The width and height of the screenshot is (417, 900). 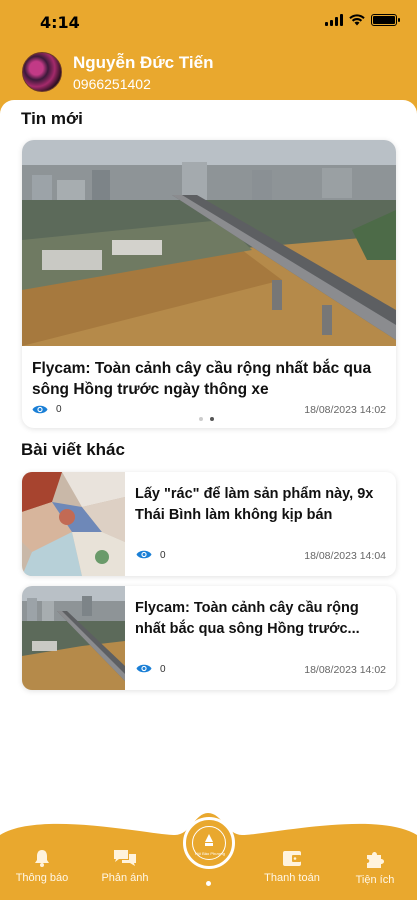 What do you see at coordinates (210, 853) in the screenshot?
I see `logo-text: Hội Bảo Phương` at bounding box center [210, 853].